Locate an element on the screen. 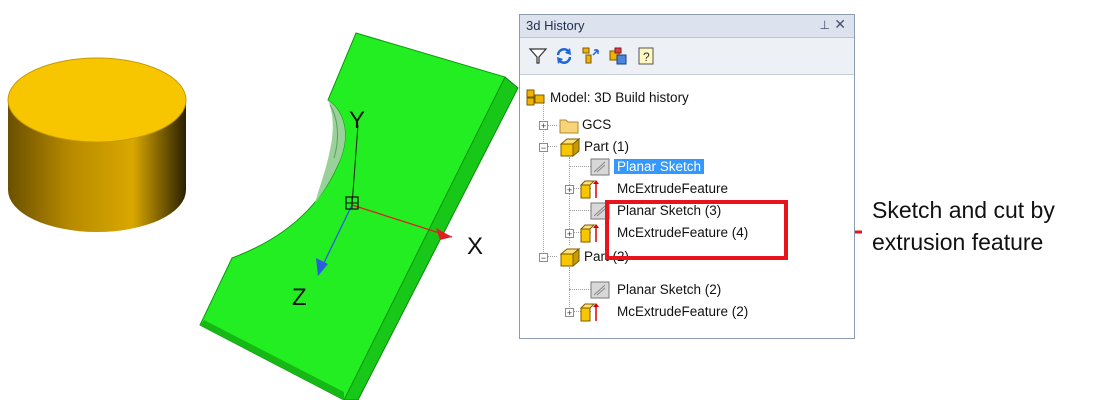  panel-title: 3d History is located at coordinates (555, 25).